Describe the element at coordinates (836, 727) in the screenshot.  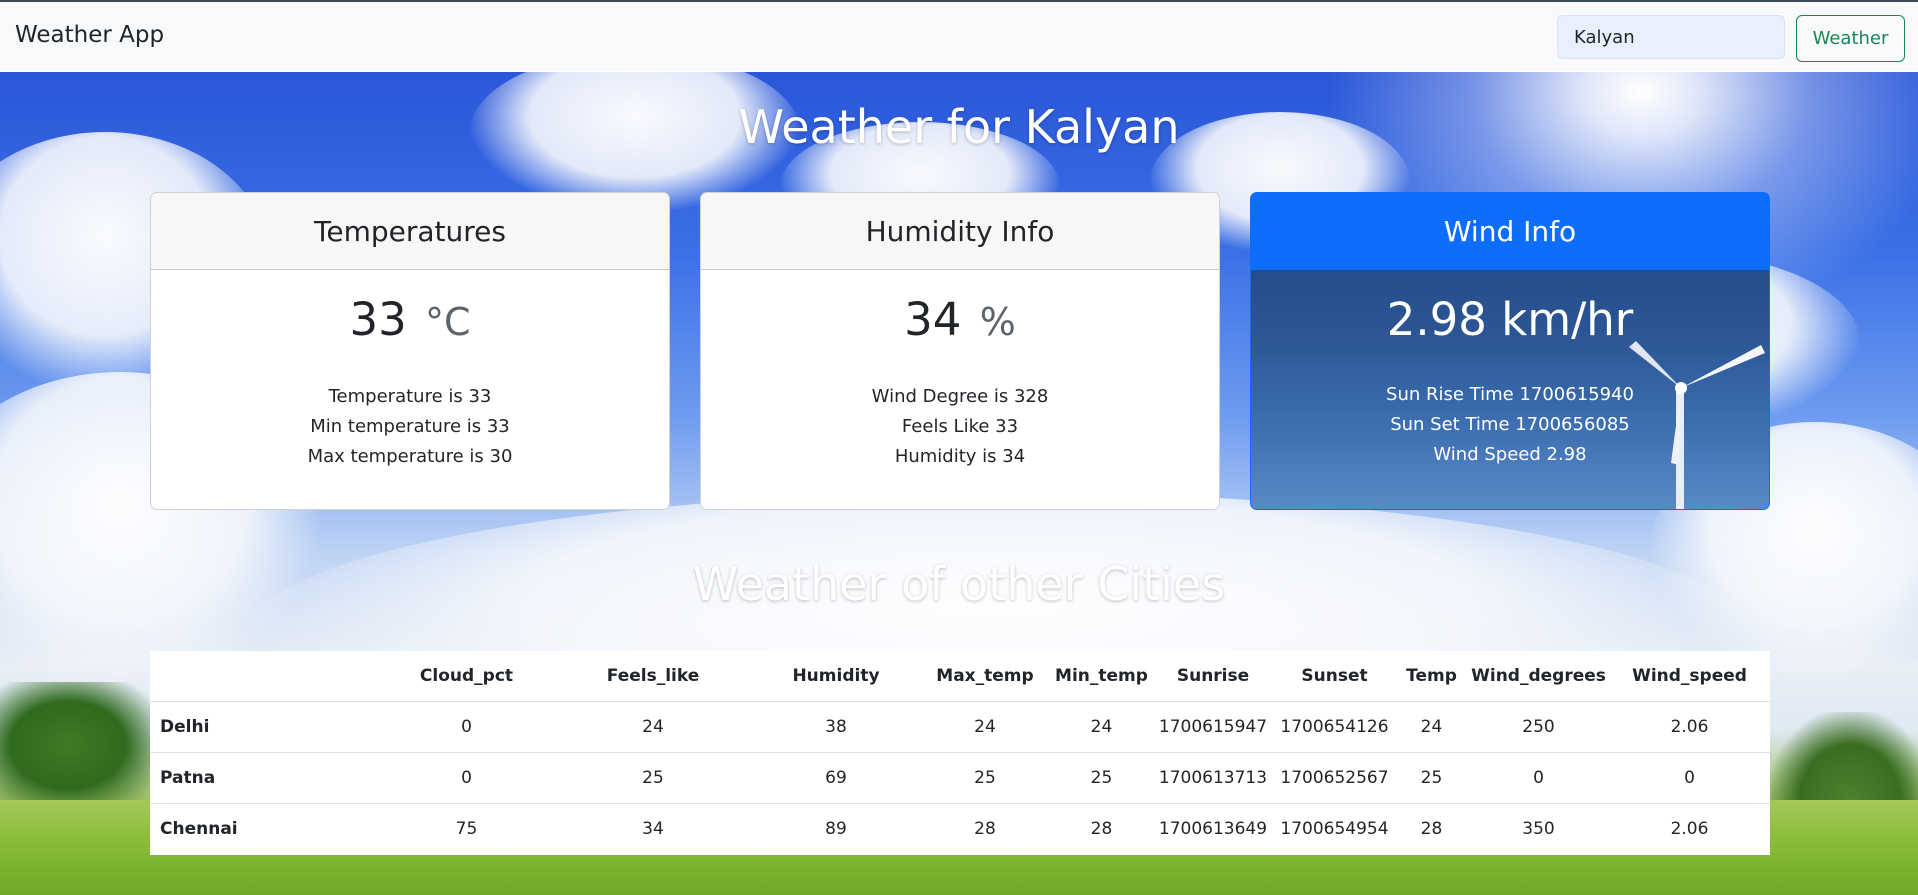
I see `table-cell: 38` at that location.